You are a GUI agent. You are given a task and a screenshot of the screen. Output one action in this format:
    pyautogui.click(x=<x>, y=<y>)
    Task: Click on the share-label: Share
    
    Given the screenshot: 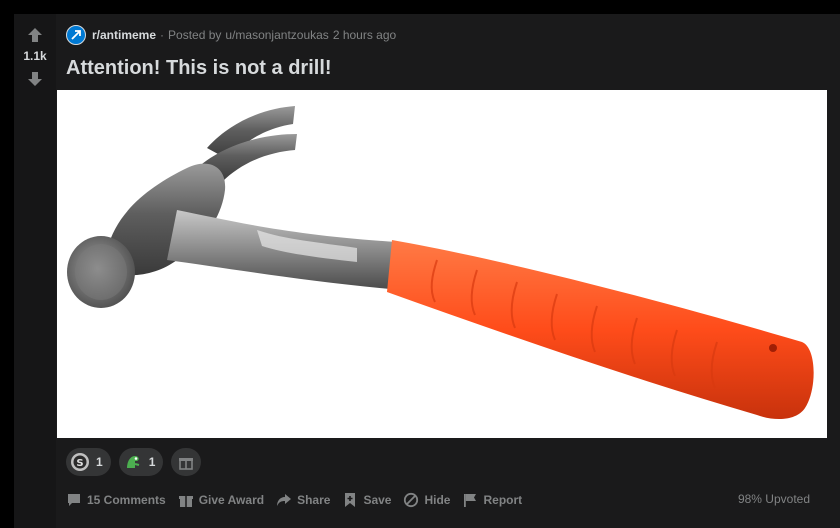 What is the action you would take?
    pyautogui.click(x=314, y=500)
    